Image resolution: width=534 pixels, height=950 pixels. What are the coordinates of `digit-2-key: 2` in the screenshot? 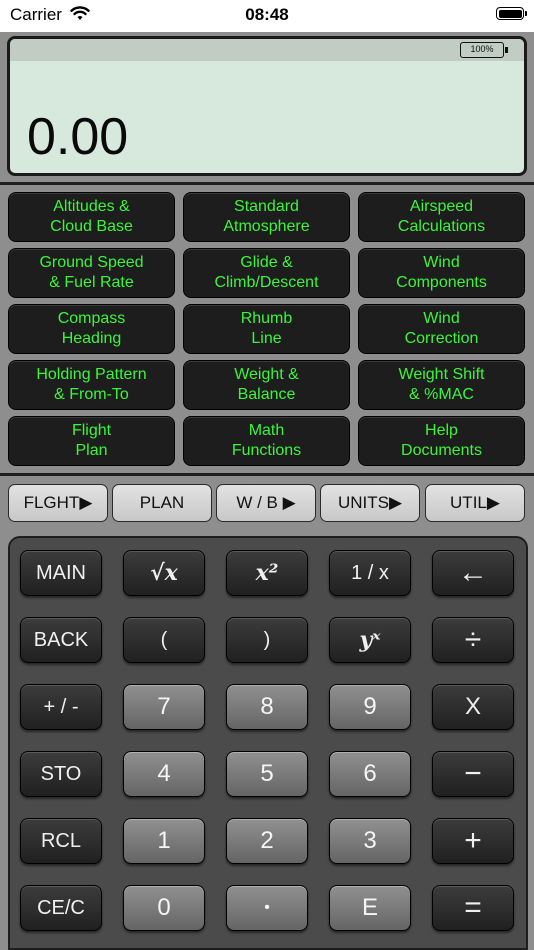 It's located at (267, 841).